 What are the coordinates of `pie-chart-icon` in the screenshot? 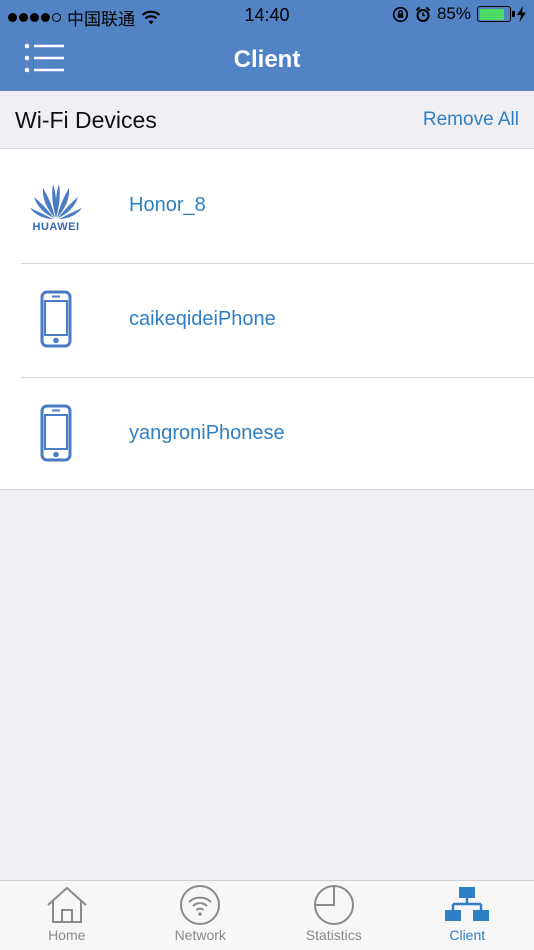 It's located at (333, 905).